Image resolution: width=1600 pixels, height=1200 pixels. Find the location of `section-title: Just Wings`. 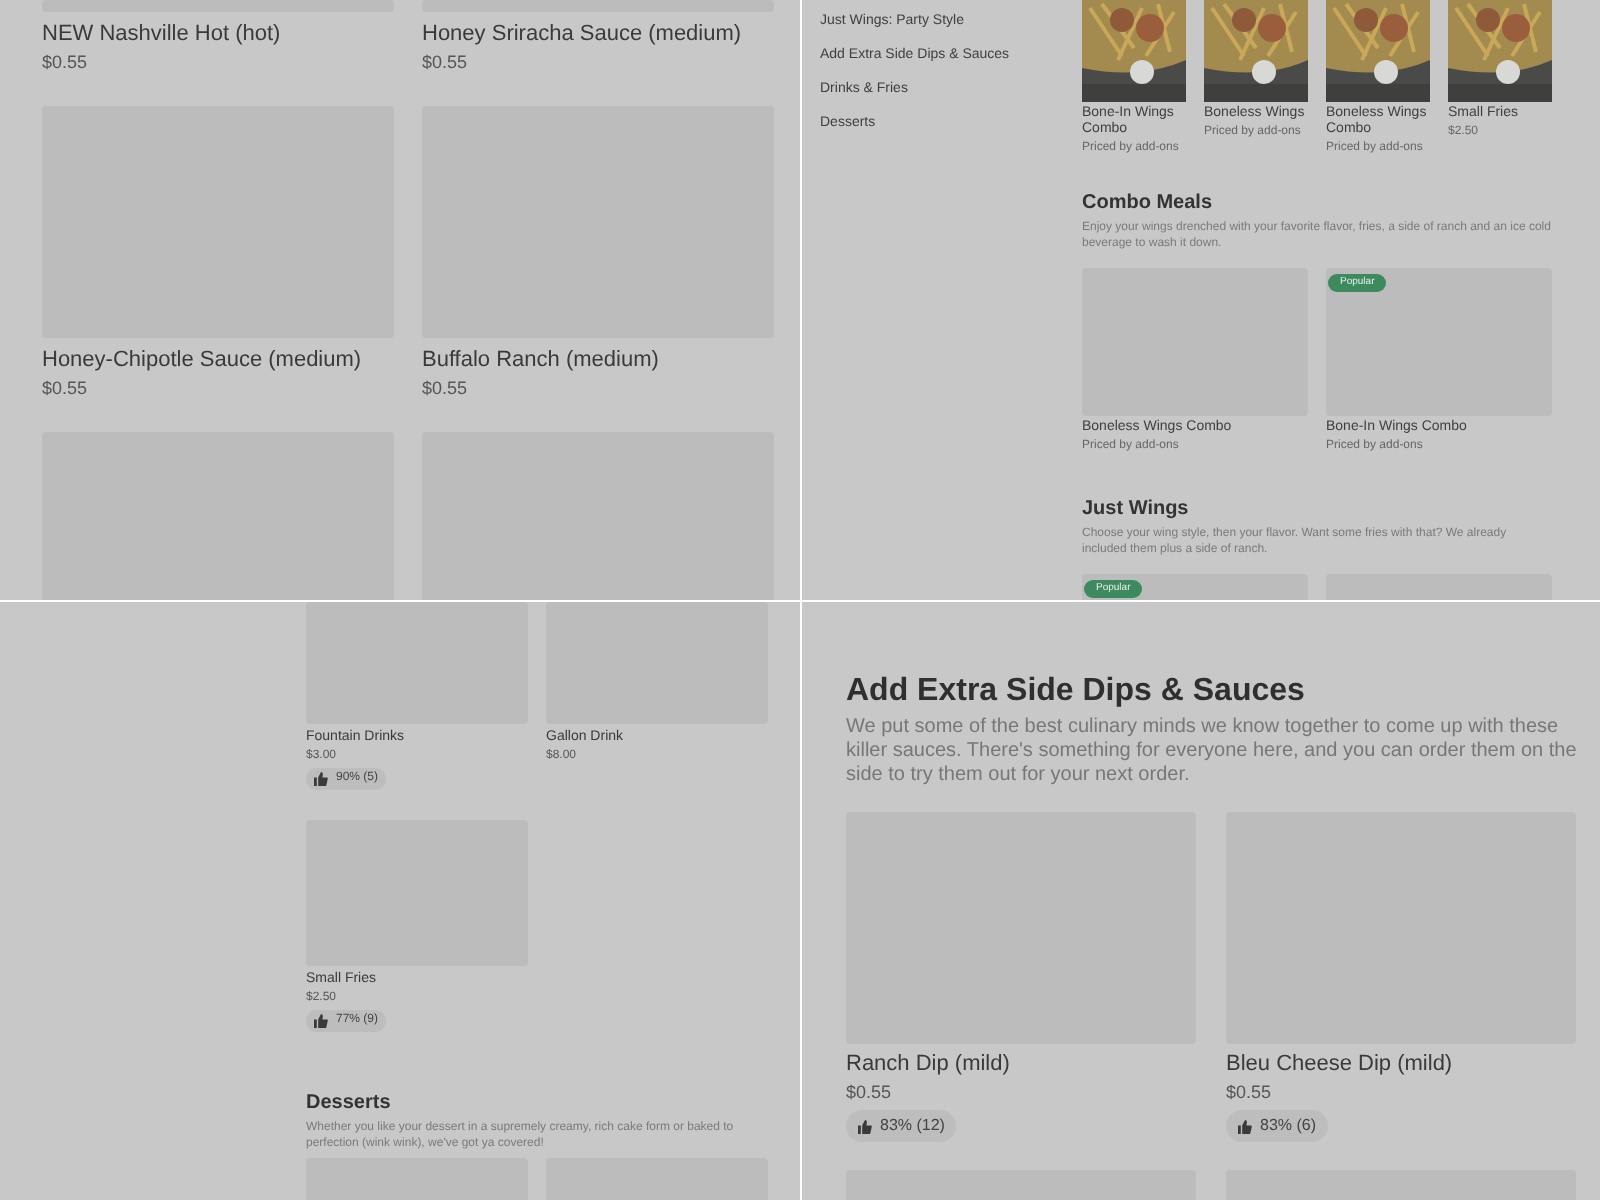

section-title: Just Wings is located at coordinates (1136, 510).